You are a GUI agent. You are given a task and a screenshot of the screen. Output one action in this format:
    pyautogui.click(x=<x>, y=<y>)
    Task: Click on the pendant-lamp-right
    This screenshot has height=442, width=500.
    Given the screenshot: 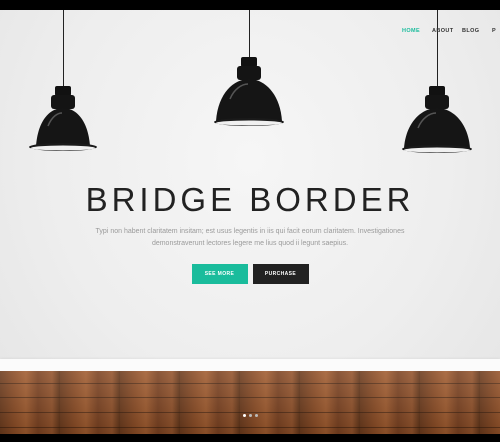 What is the action you would take?
    pyautogui.click(x=437, y=119)
    